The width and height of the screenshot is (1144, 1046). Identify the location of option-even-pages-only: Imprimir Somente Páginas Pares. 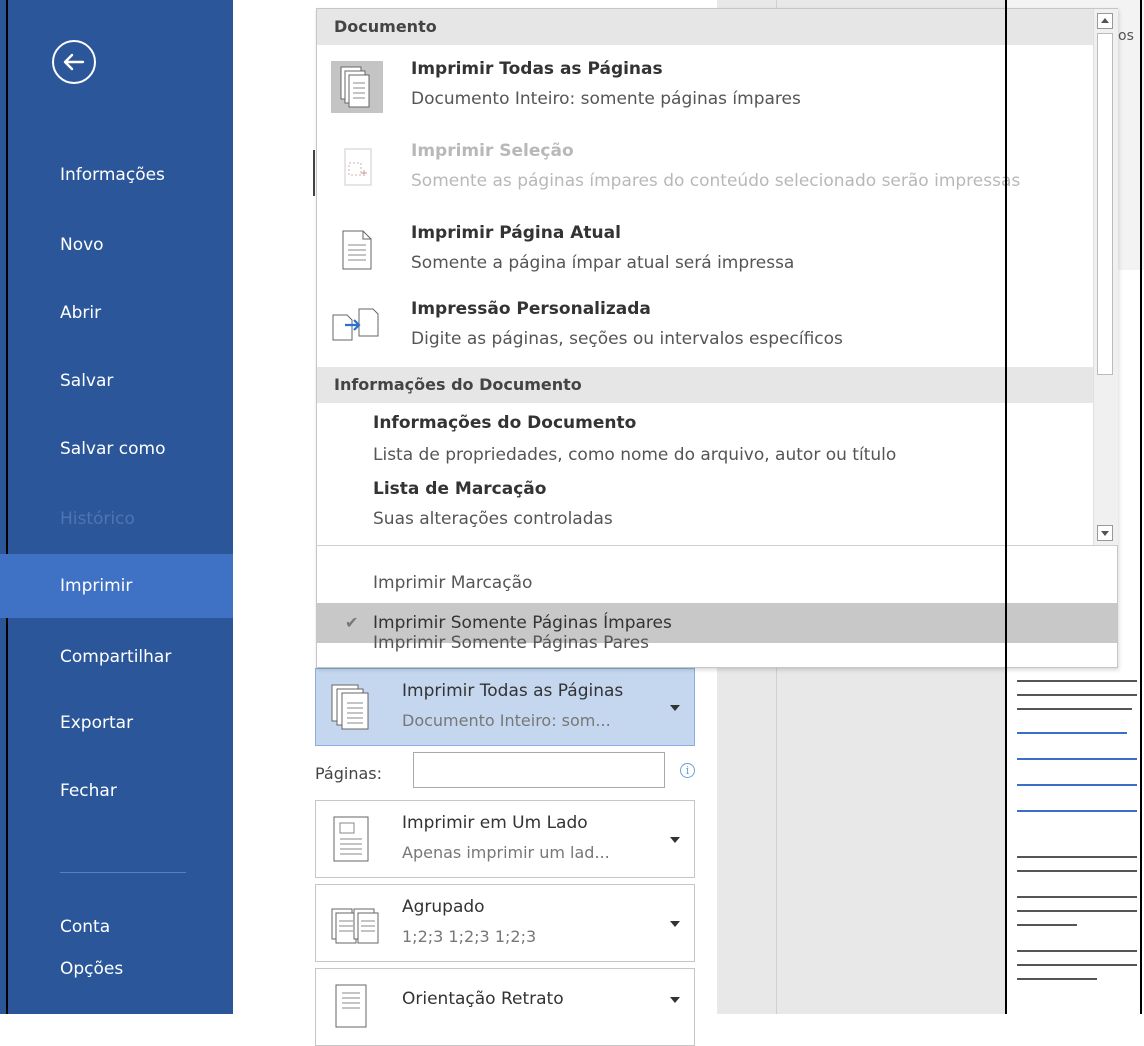
(717, 643).